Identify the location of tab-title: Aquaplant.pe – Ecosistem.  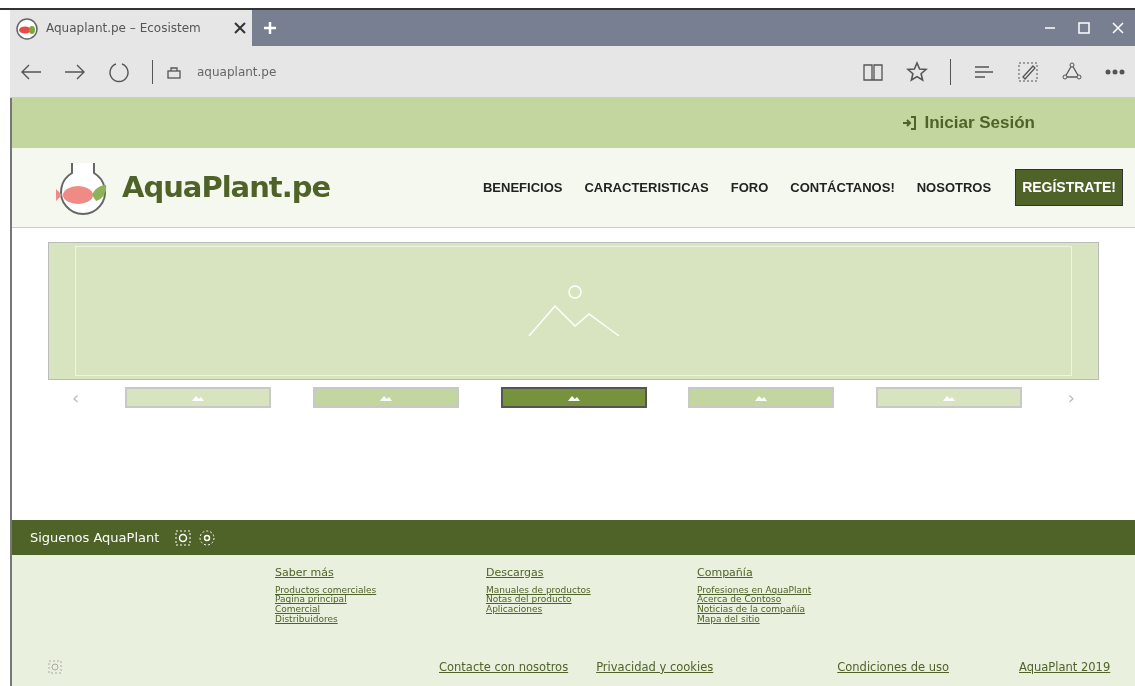
(124, 28).